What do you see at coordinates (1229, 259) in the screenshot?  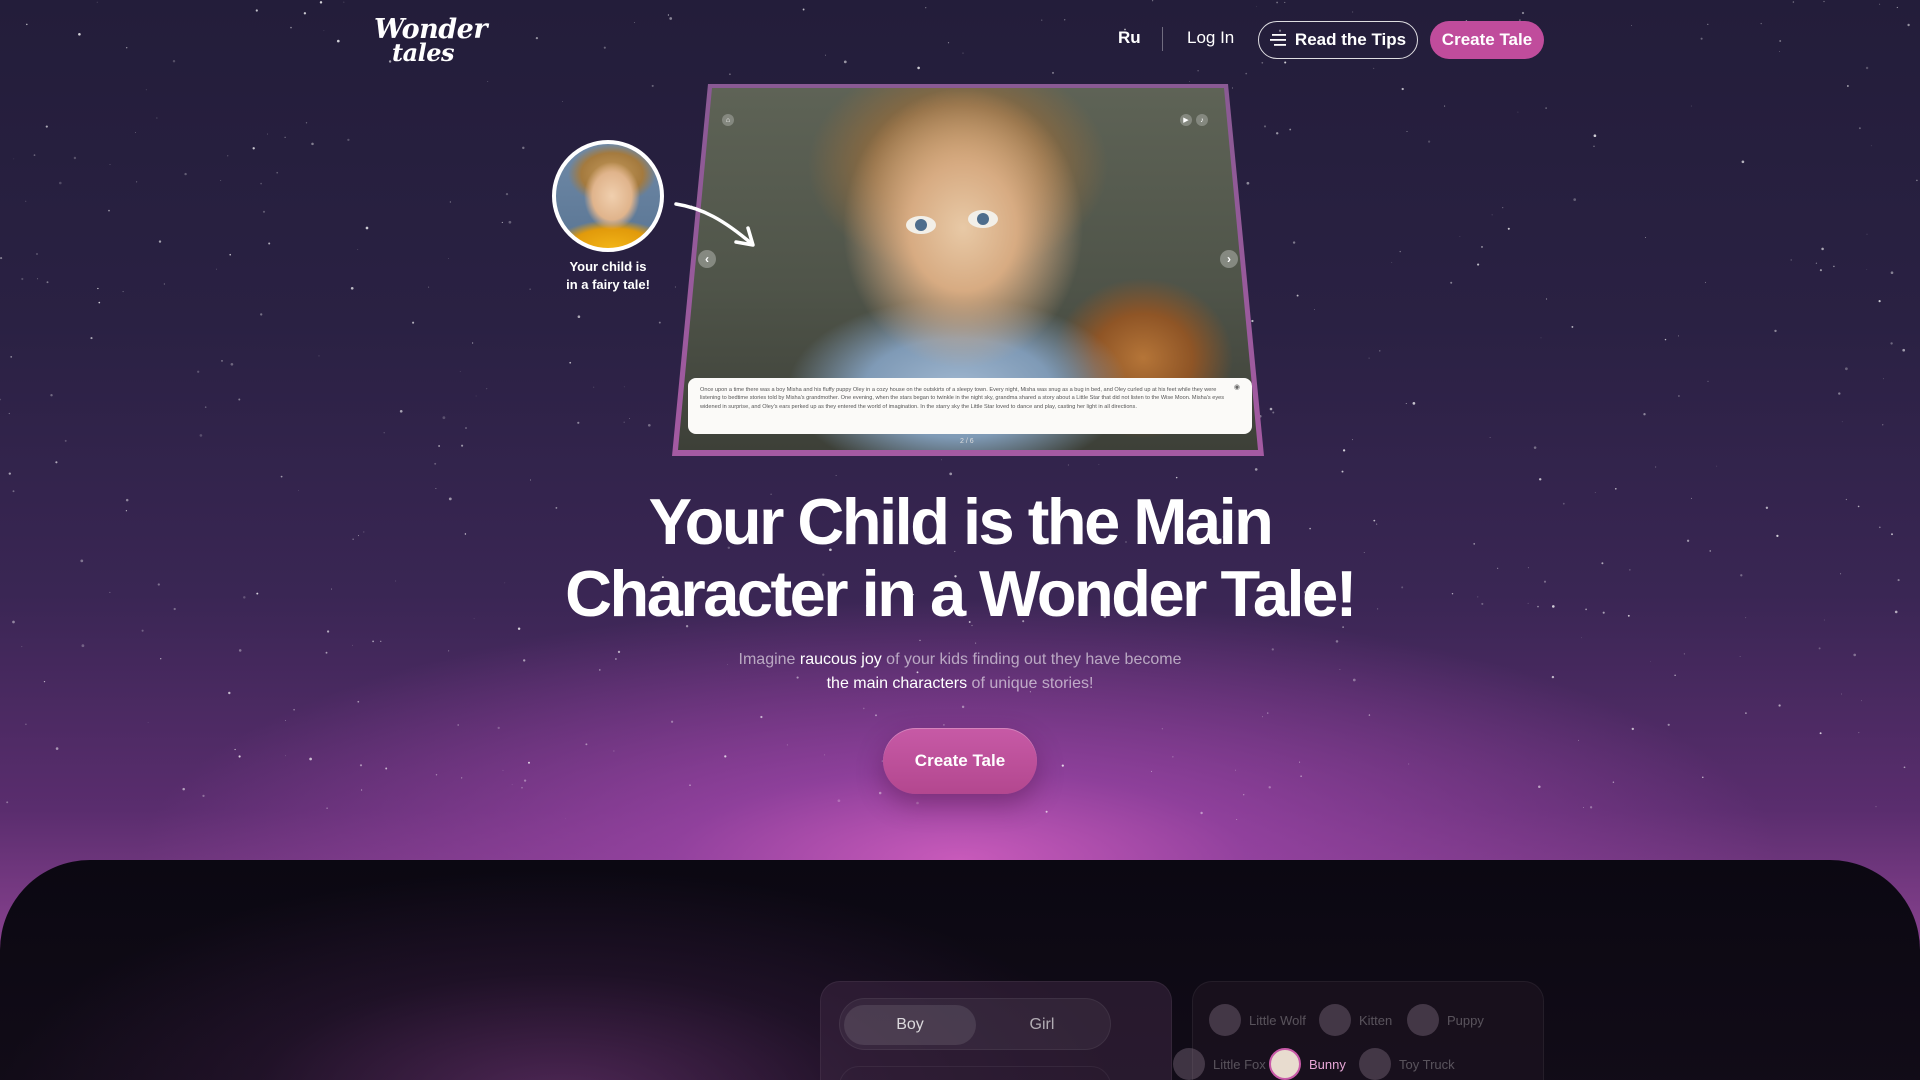 I see `next-page-arrow-icon: ›` at bounding box center [1229, 259].